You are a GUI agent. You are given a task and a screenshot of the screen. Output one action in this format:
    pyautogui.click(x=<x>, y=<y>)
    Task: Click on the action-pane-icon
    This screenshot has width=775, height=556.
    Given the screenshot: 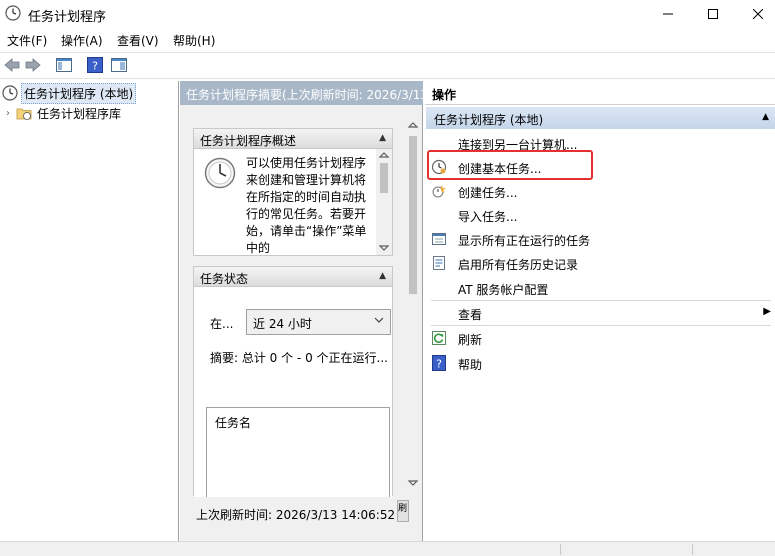 What is the action you would take?
    pyautogui.click(x=119, y=66)
    